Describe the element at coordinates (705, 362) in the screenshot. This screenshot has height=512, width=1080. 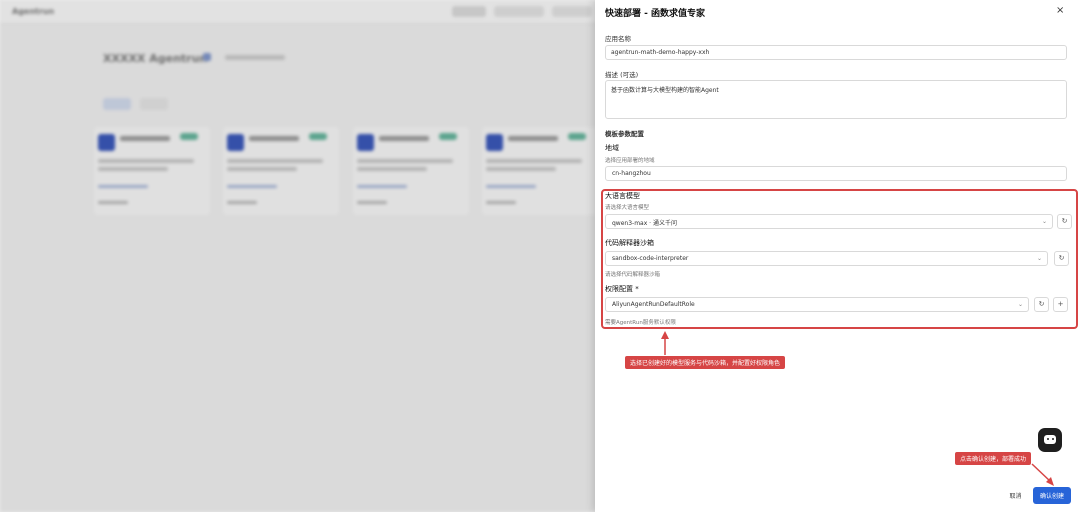
I see `config-callout: 选择已创建好的模型服务与代码沙箱，并配置好权限角色` at that location.